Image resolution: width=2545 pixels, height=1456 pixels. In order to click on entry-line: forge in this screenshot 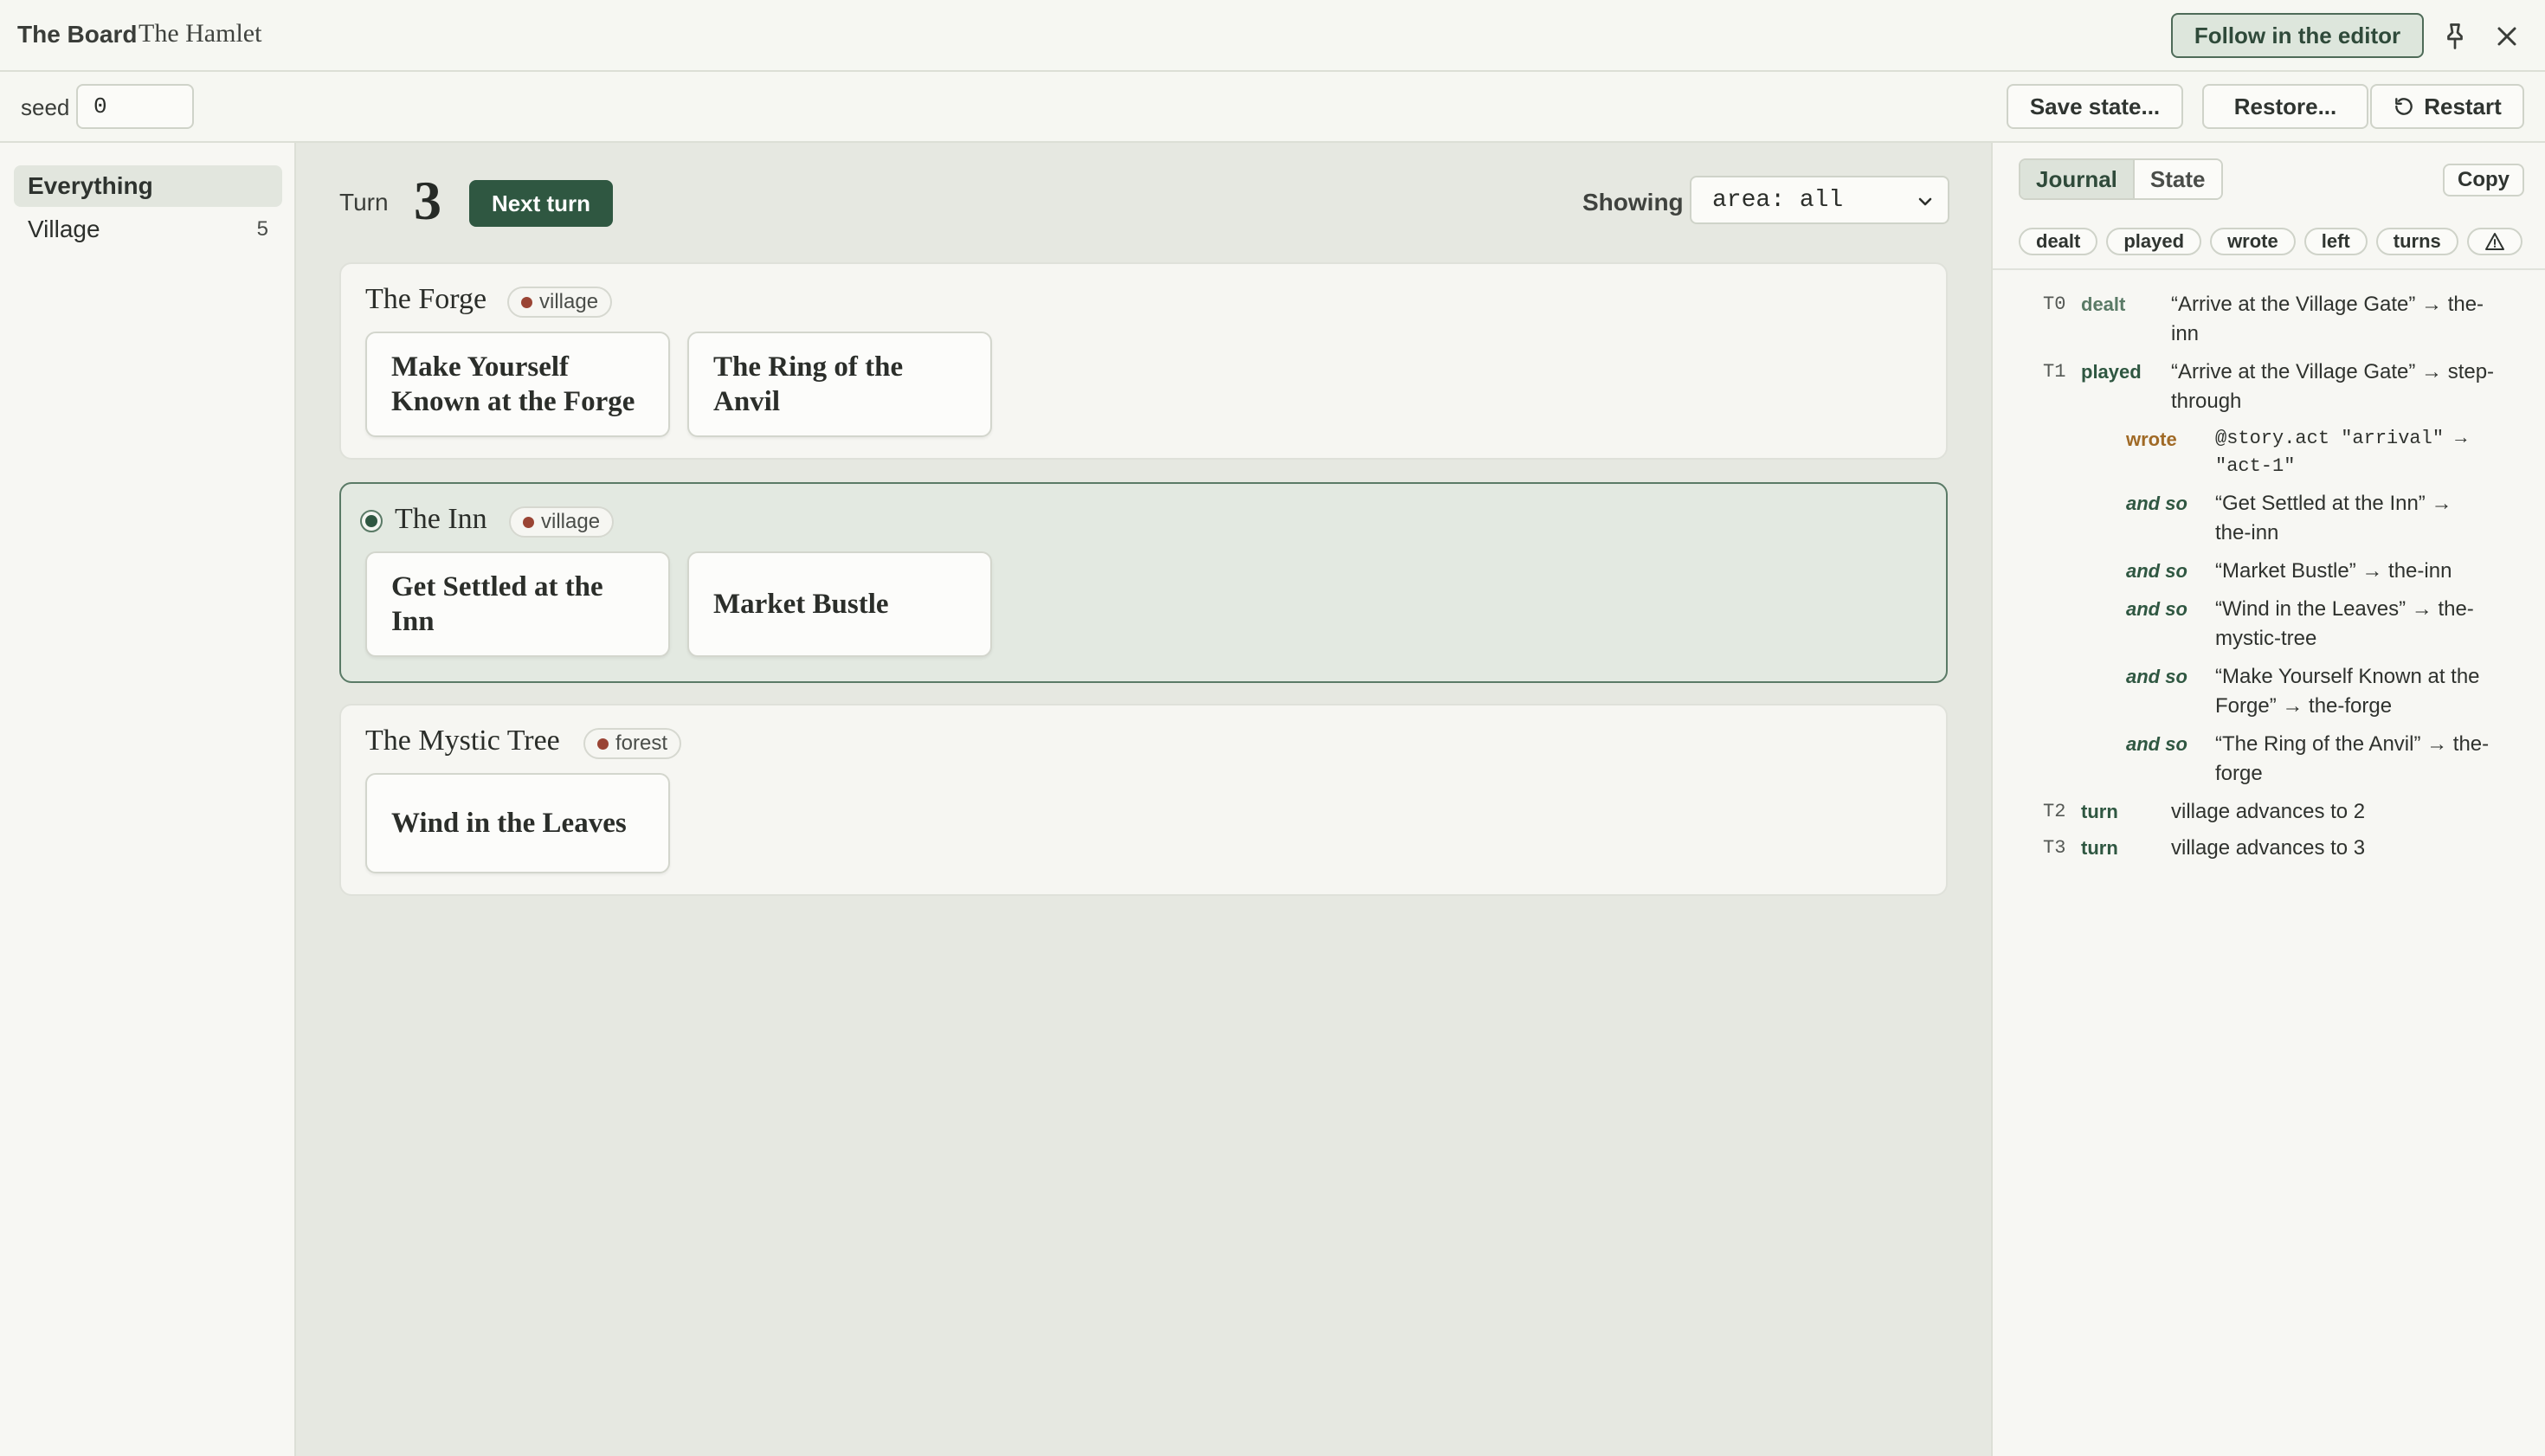, I will do `click(2239, 773)`.